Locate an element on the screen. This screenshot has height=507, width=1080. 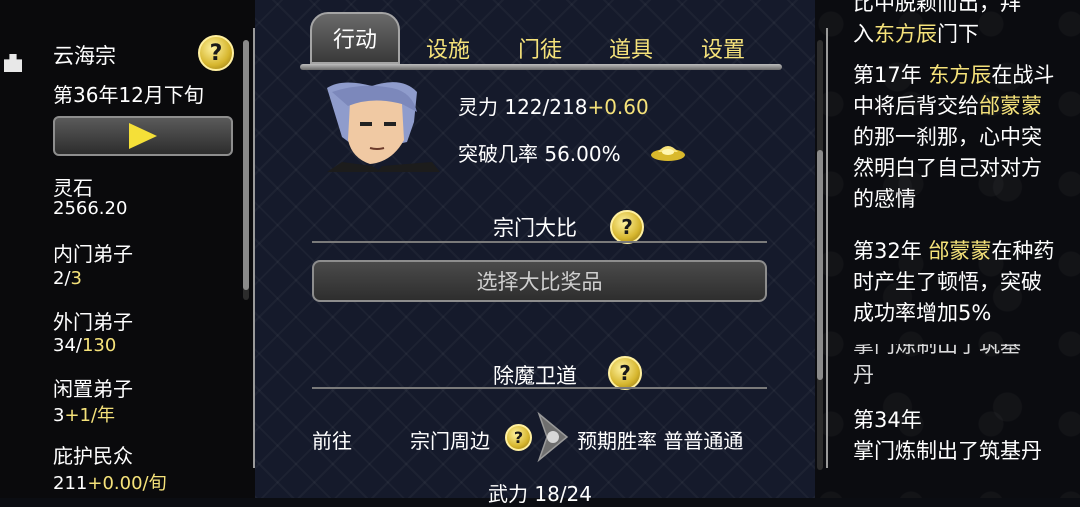
stat-value-idle-disciples: 3+1/年 is located at coordinates (84, 415).